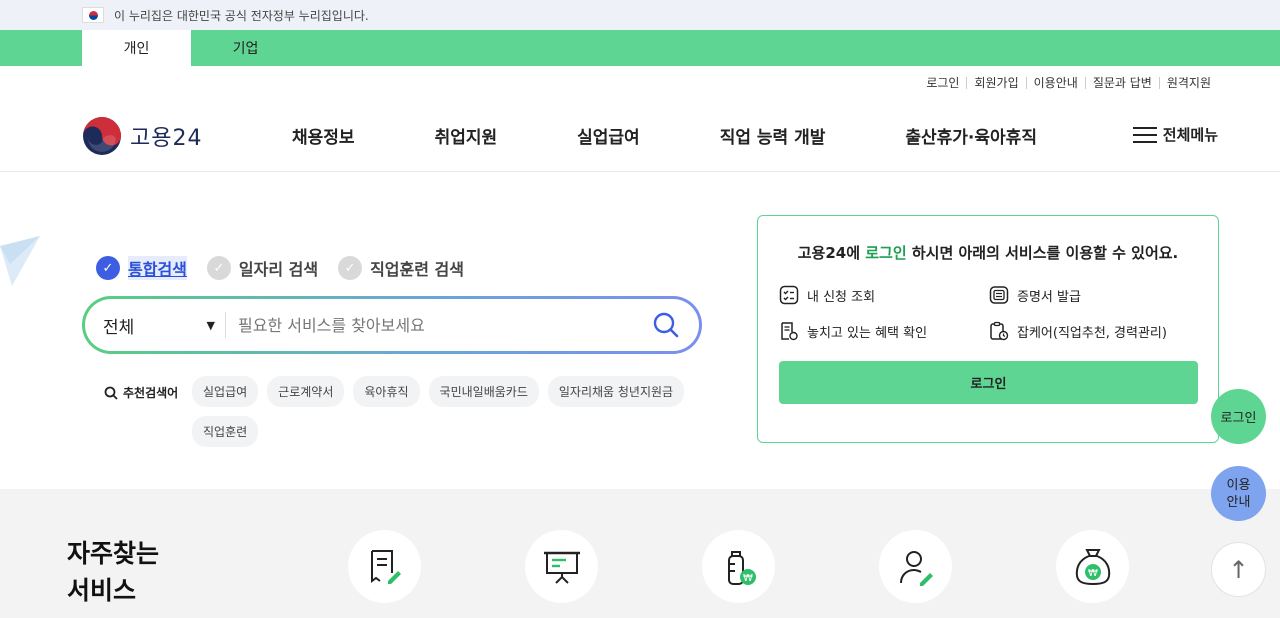  Describe the element at coordinates (136, 48) in the screenshot. I see `tab-personal: 개인` at that location.